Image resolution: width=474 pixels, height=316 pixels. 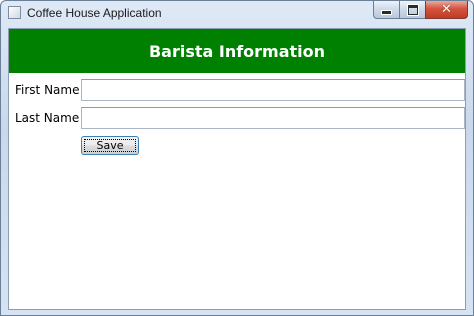 I want to click on close-button: ✕, so click(x=446, y=10).